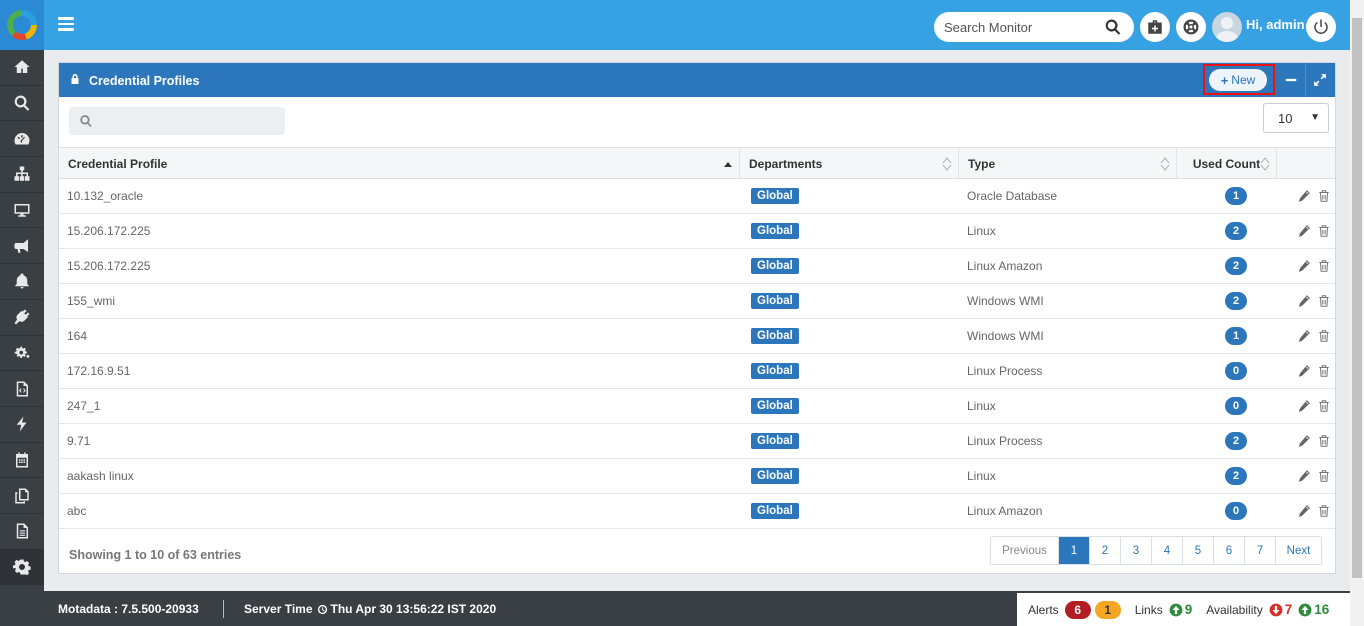  Describe the element at coordinates (1265, 164) in the screenshot. I see `sort-icon` at that location.